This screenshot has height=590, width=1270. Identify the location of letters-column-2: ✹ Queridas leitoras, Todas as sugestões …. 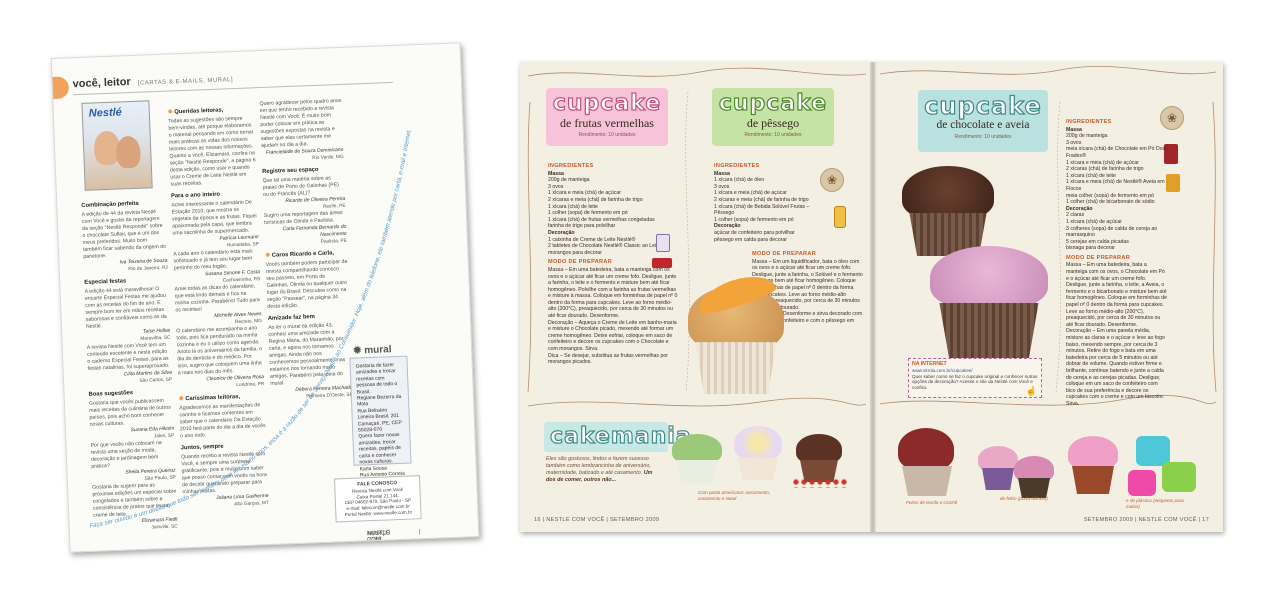
(219, 305).